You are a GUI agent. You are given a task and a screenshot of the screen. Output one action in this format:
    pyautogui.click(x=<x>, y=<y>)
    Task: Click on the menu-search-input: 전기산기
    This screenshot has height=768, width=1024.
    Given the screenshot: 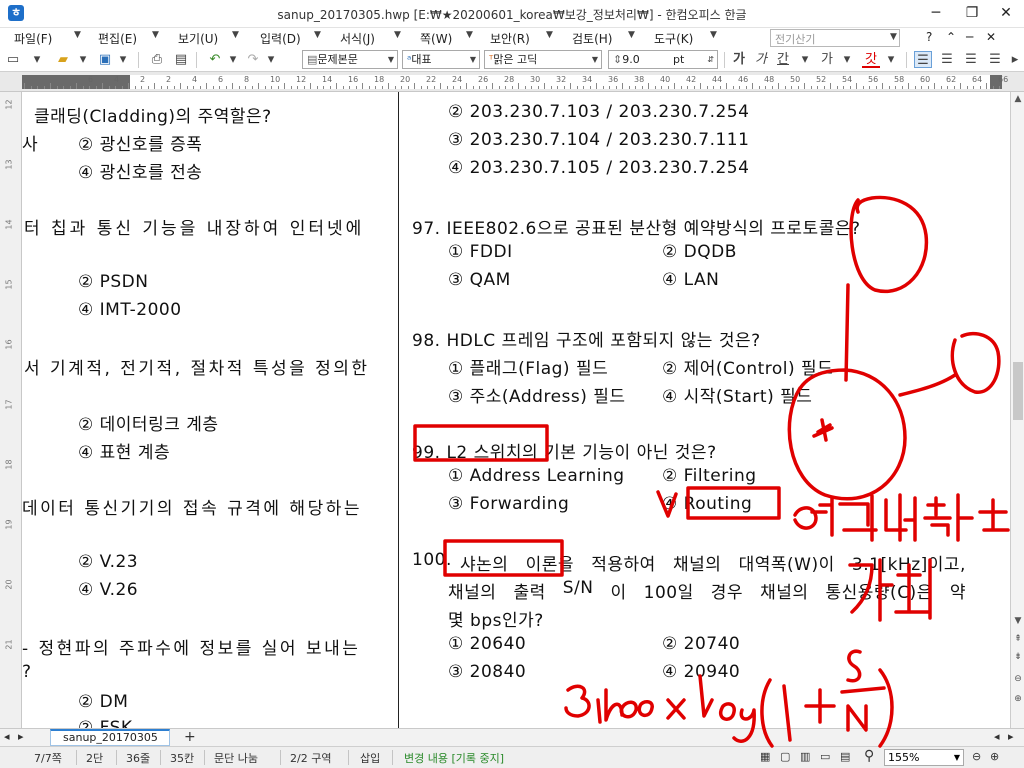 What is the action you would take?
    pyautogui.click(x=835, y=38)
    